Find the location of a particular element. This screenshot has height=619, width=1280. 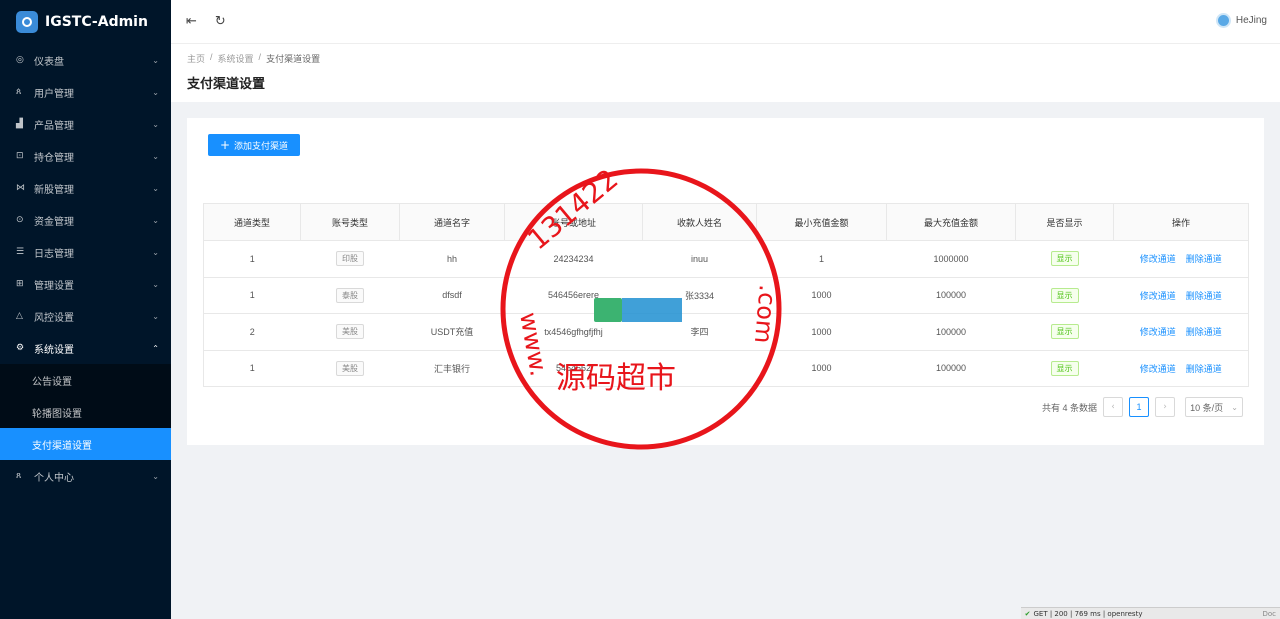

log-icon: ☰ is located at coordinates (20, 252).